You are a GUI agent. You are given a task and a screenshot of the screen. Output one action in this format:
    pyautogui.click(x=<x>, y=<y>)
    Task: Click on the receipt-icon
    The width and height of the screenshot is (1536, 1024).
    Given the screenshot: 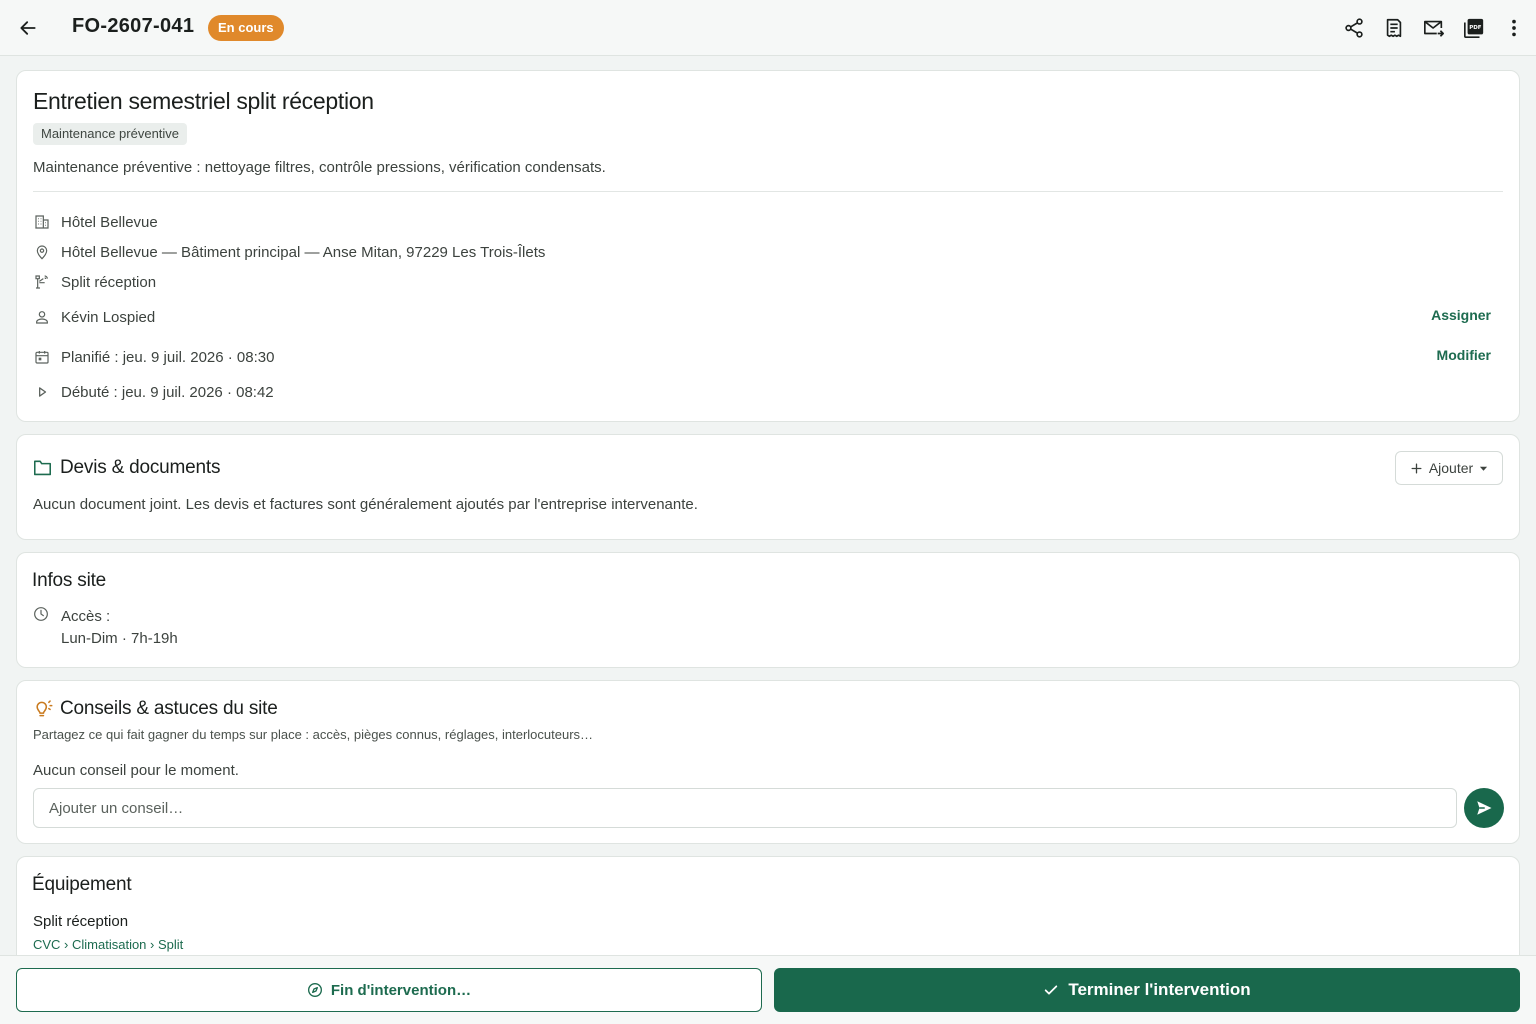 What is the action you would take?
    pyautogui.click(x=1394, y=28)
    